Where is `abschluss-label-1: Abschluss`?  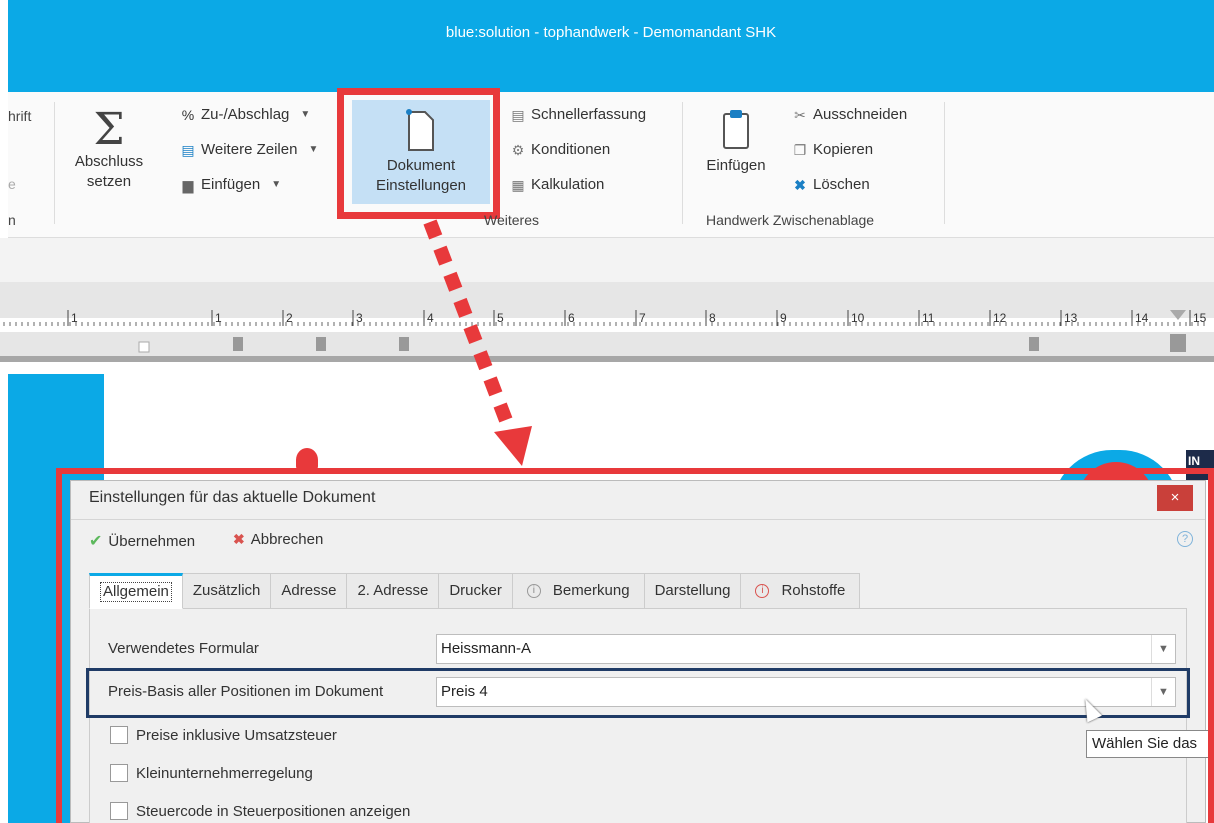 abschluss-label-1: Abschluss is located at coordinates (109, 161).